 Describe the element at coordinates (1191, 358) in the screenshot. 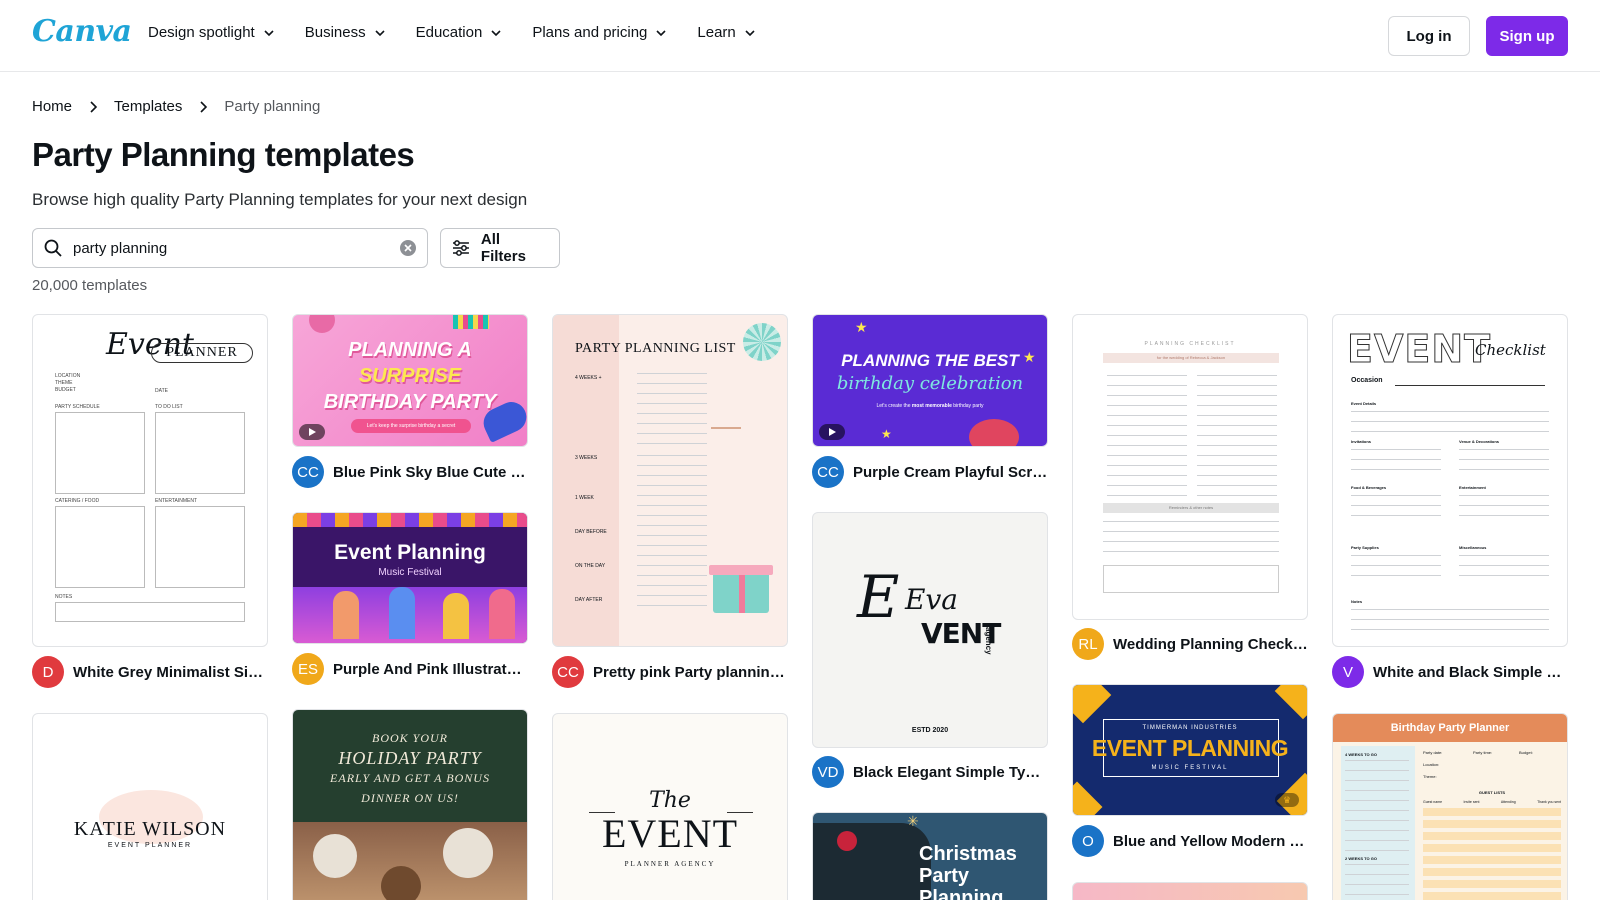

I see `thumb-sub: for the wedding of Rebecca & Jackson` at that location.